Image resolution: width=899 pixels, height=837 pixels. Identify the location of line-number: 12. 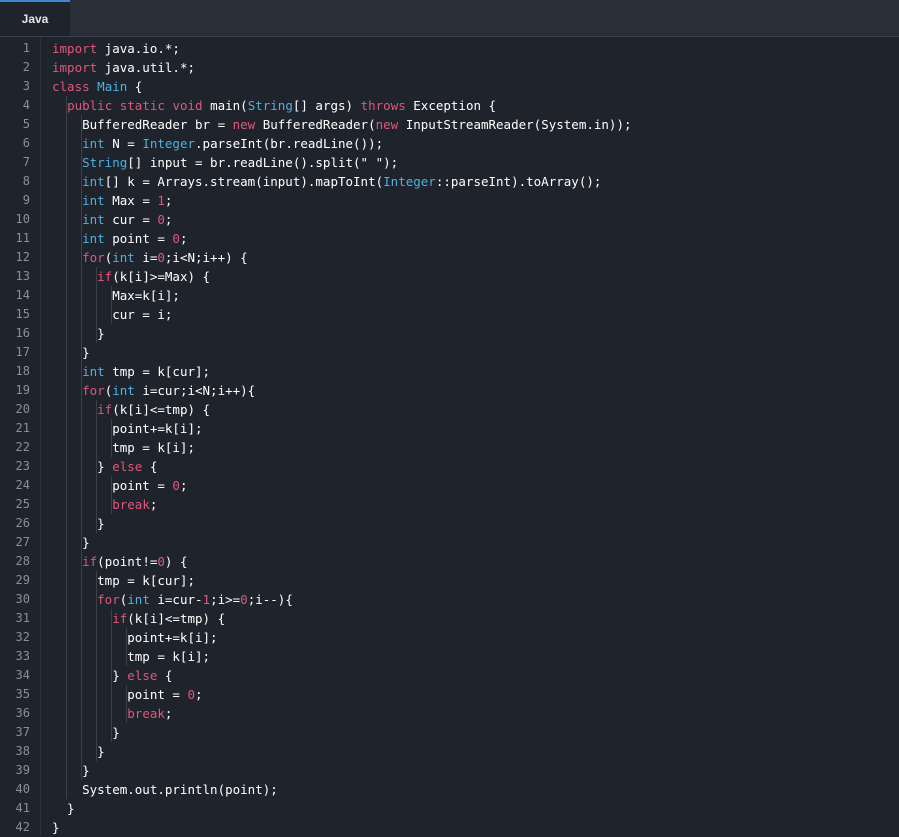
(22, 257).